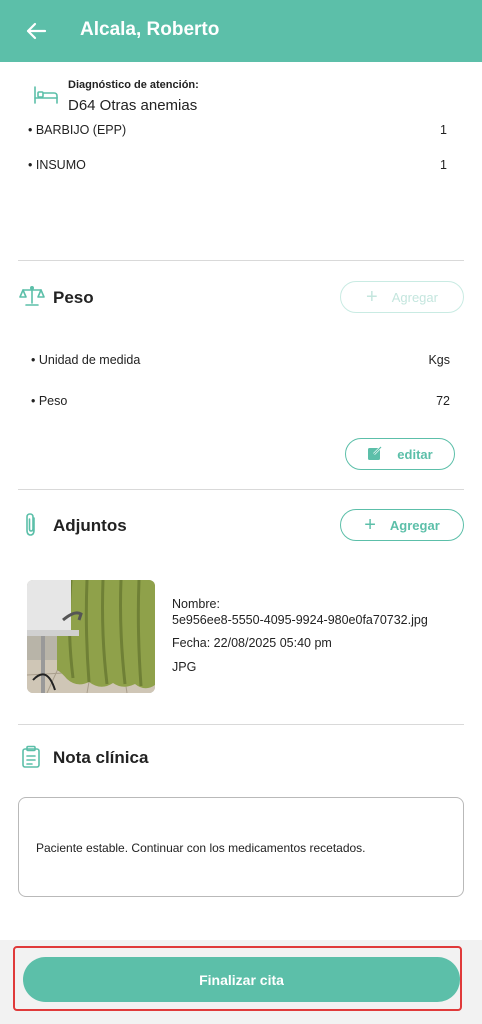 This screenshot has height=1024, width=482. Describe the element at coordinates (36, 31) in the screenshot. I see `back-arrow-icon` at that location.